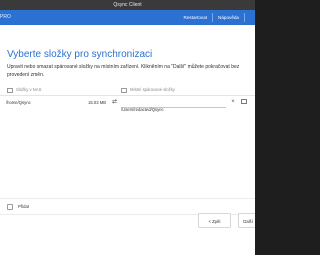 Image resolution: width=320 pixels, height=255 pixels. I want to click on computer-icon, so click(124, 90).